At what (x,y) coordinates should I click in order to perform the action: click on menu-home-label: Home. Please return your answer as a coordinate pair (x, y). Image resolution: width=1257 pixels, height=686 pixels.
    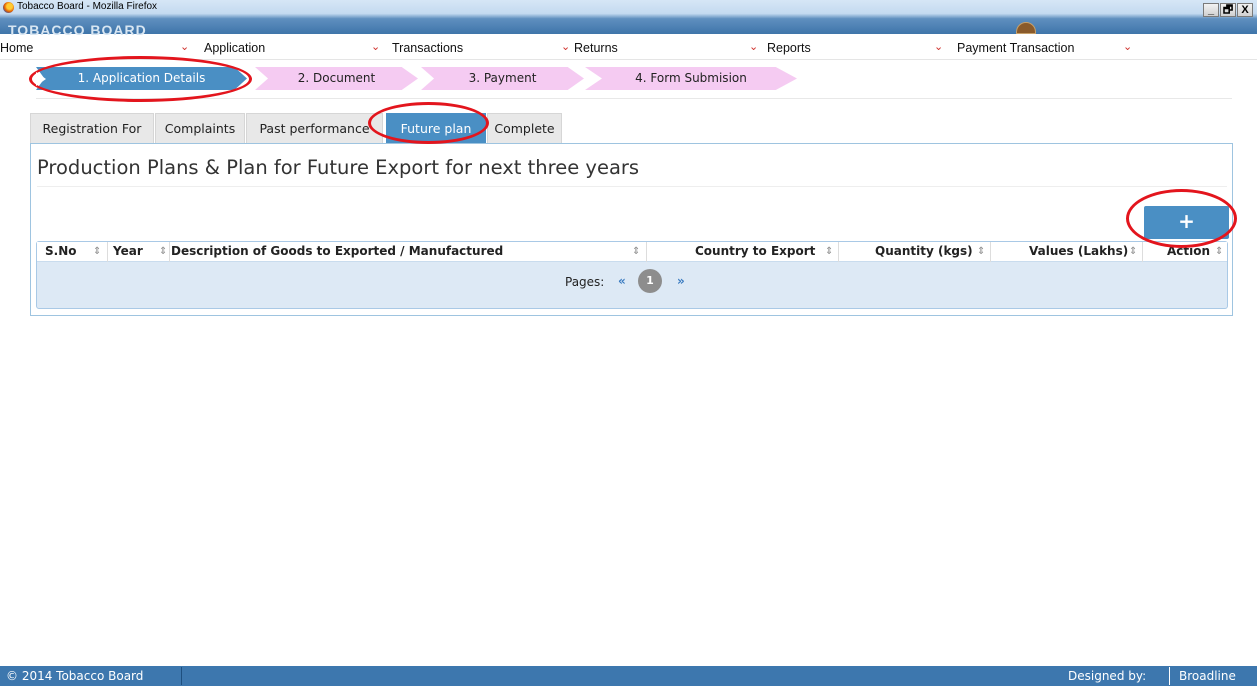
    Looking at the image, I should click on (17, 48).